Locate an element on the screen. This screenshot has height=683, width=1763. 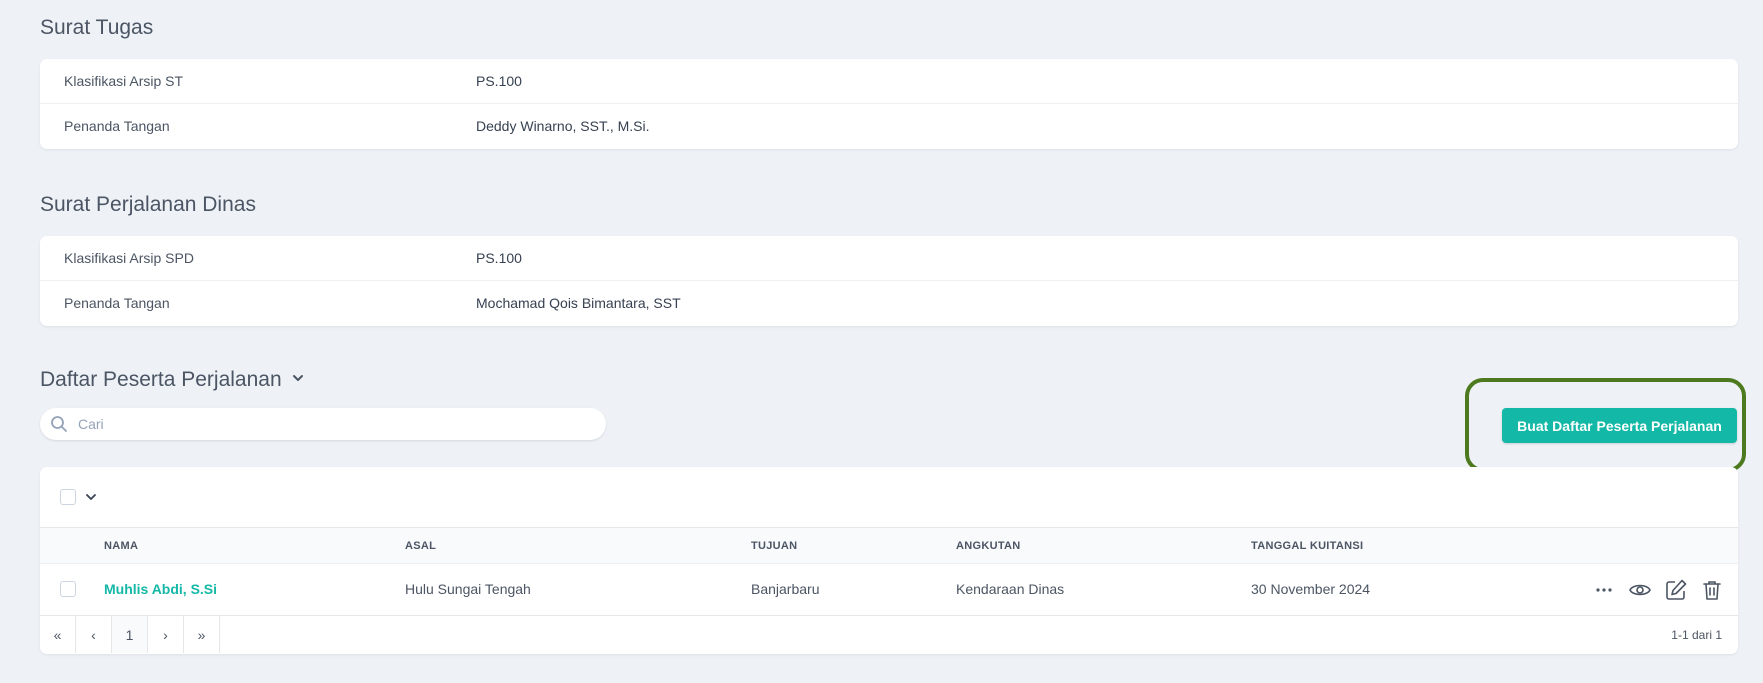
pagination-page-1: 1 is located at coordinates (130, 634).